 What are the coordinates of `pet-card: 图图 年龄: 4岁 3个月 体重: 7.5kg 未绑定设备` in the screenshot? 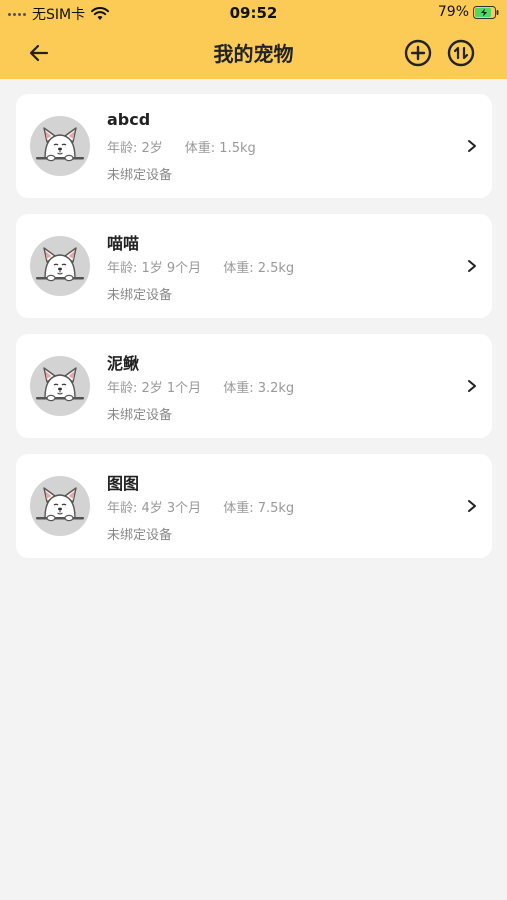 It's located at (254, 506).